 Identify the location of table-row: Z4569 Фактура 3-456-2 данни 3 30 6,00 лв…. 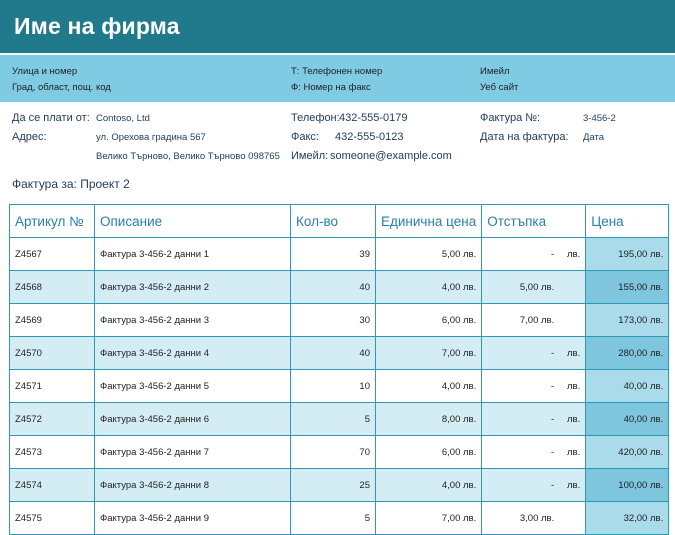
(339, 320).